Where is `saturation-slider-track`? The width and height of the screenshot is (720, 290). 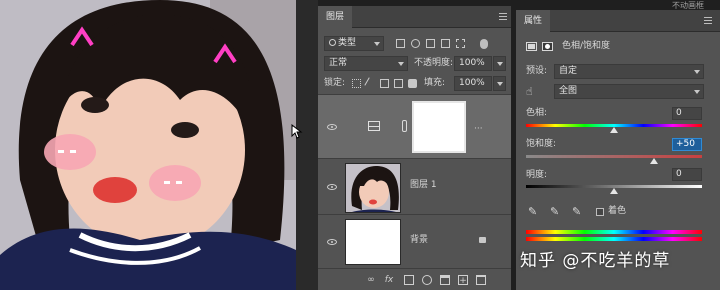 saturation-slider-track is located at coordinates (614, 156).